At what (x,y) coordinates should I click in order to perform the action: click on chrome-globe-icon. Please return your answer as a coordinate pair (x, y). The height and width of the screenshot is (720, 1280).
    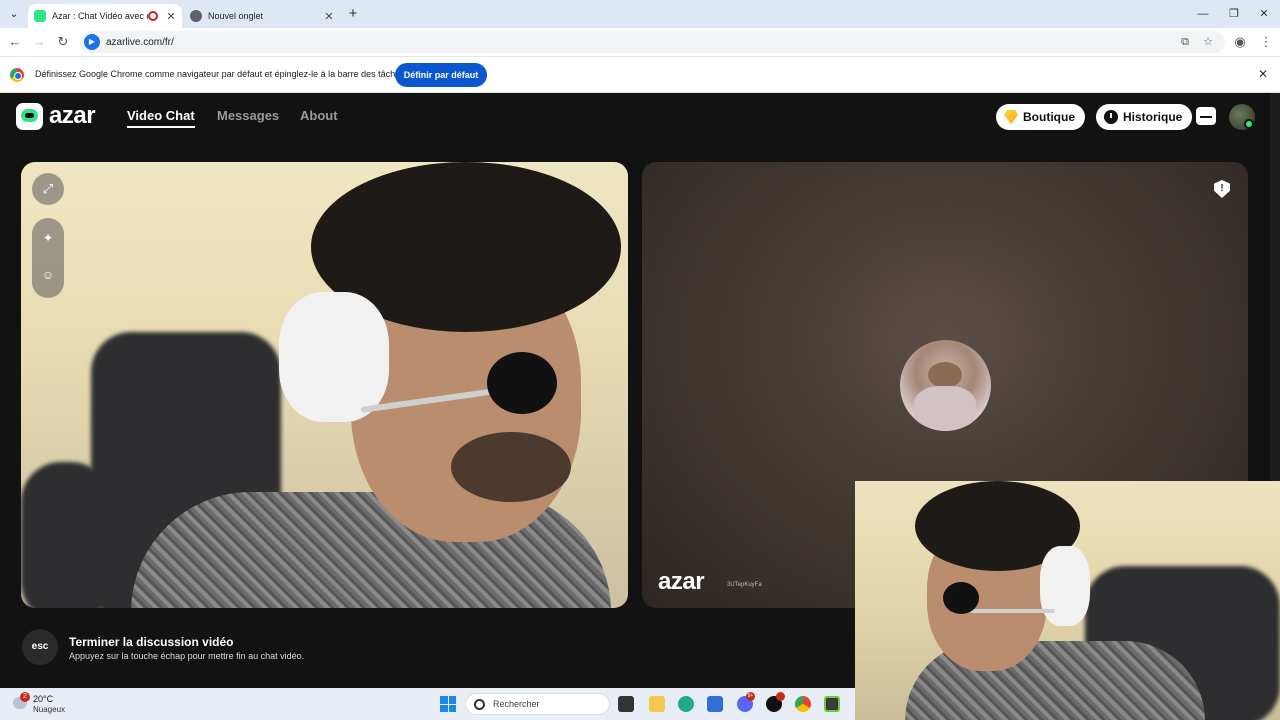
    Looking at the image, I should click on (196, 16).